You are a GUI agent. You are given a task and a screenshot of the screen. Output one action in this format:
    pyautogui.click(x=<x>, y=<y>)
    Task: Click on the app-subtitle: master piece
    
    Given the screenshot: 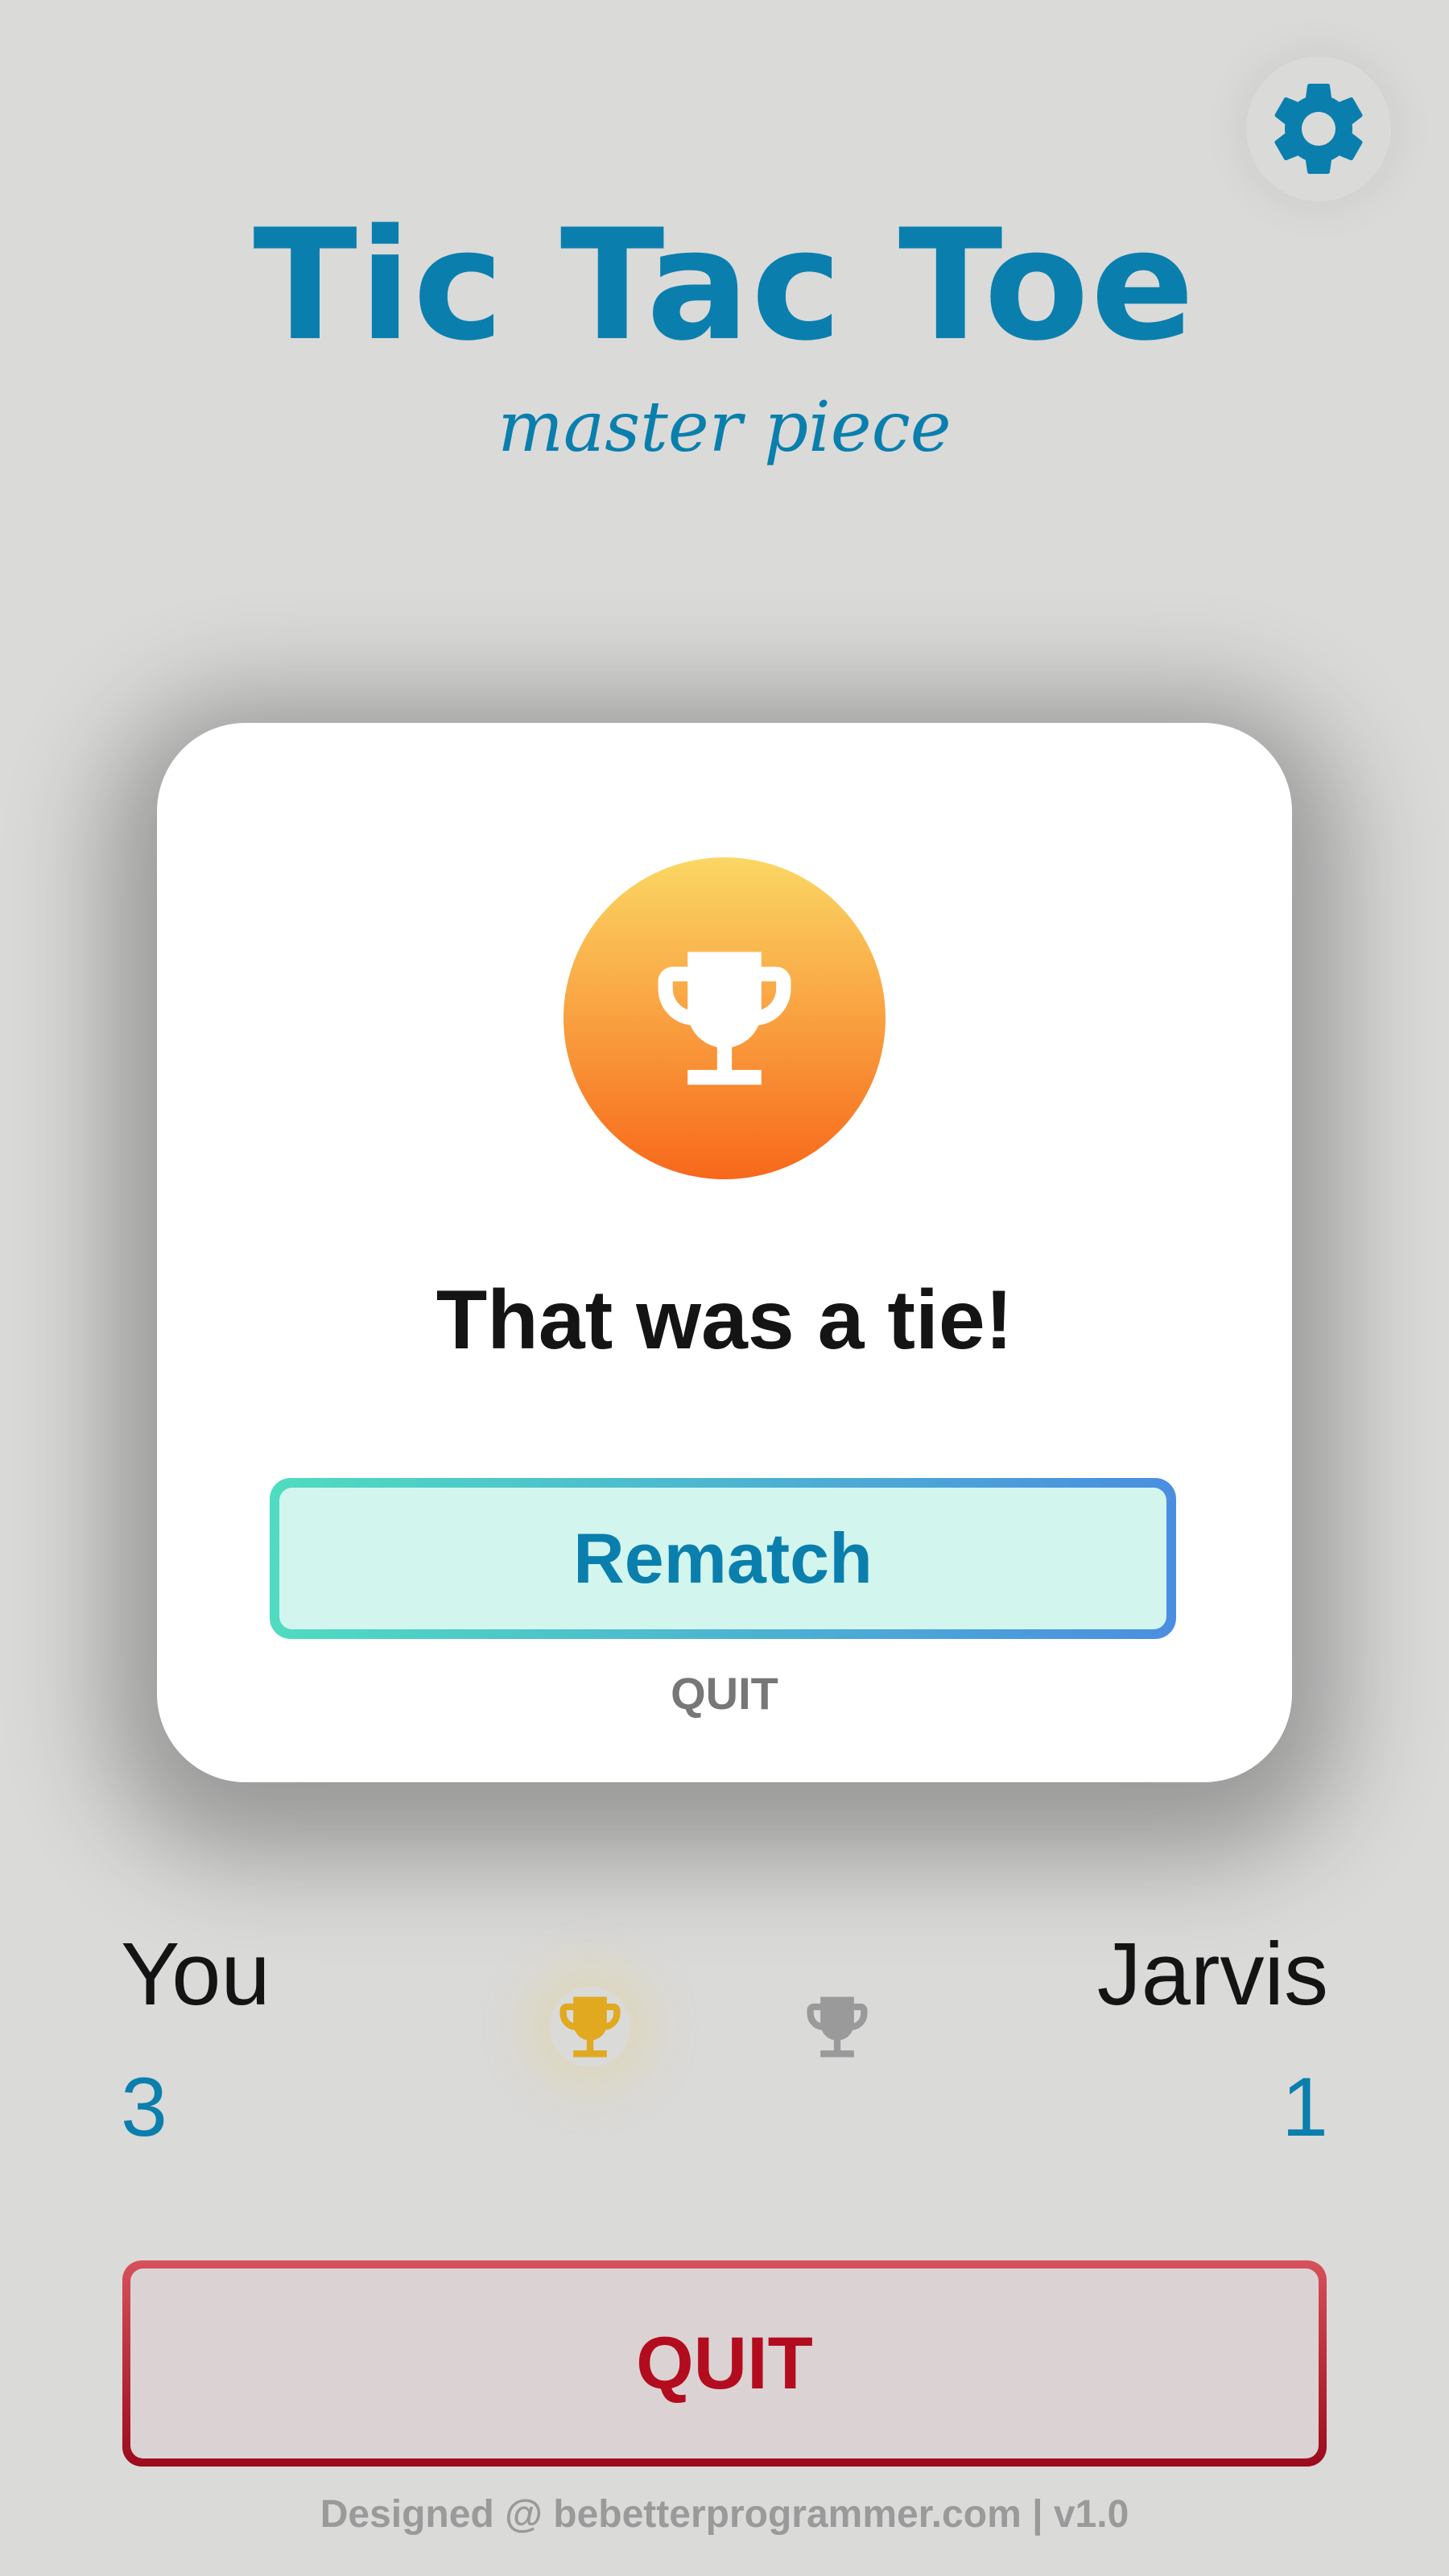 What is the action you would take?
    pyautogui.click(x=724, y=427)
    